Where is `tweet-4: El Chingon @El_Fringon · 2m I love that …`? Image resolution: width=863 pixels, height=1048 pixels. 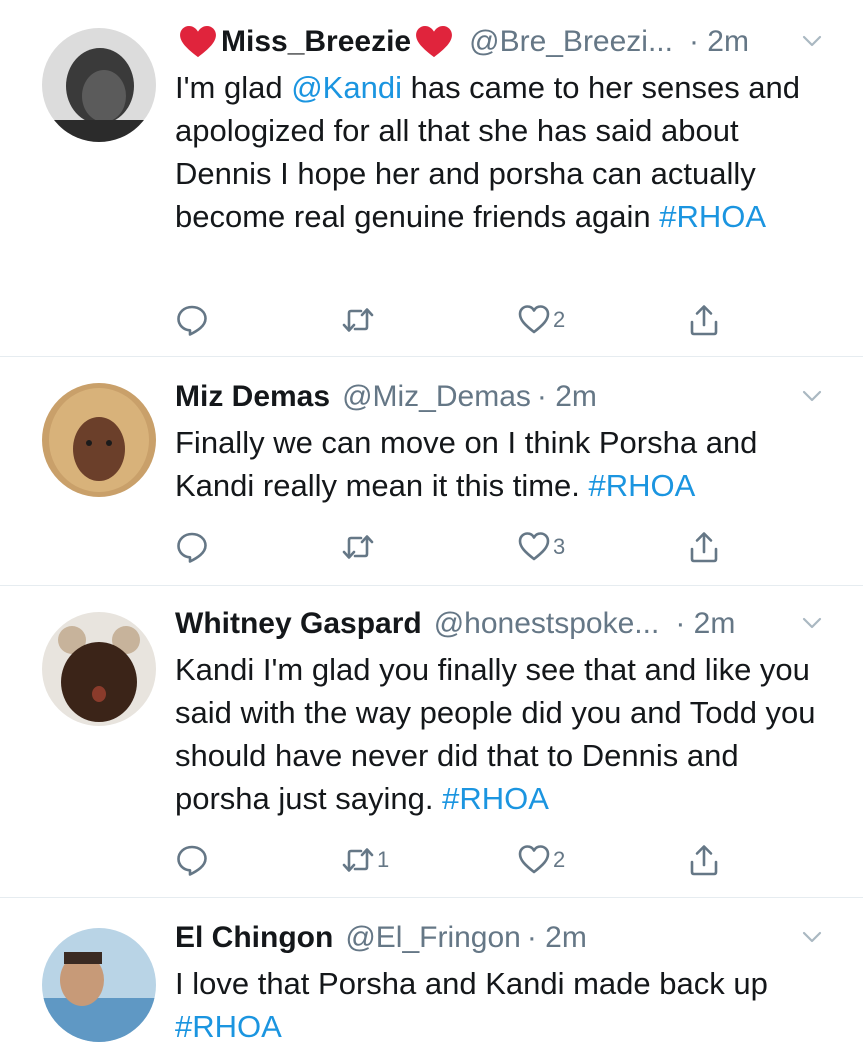
tweet-4: El Chingon @El_Fringon · 2m I love that … is located at coordinates (431, 971).